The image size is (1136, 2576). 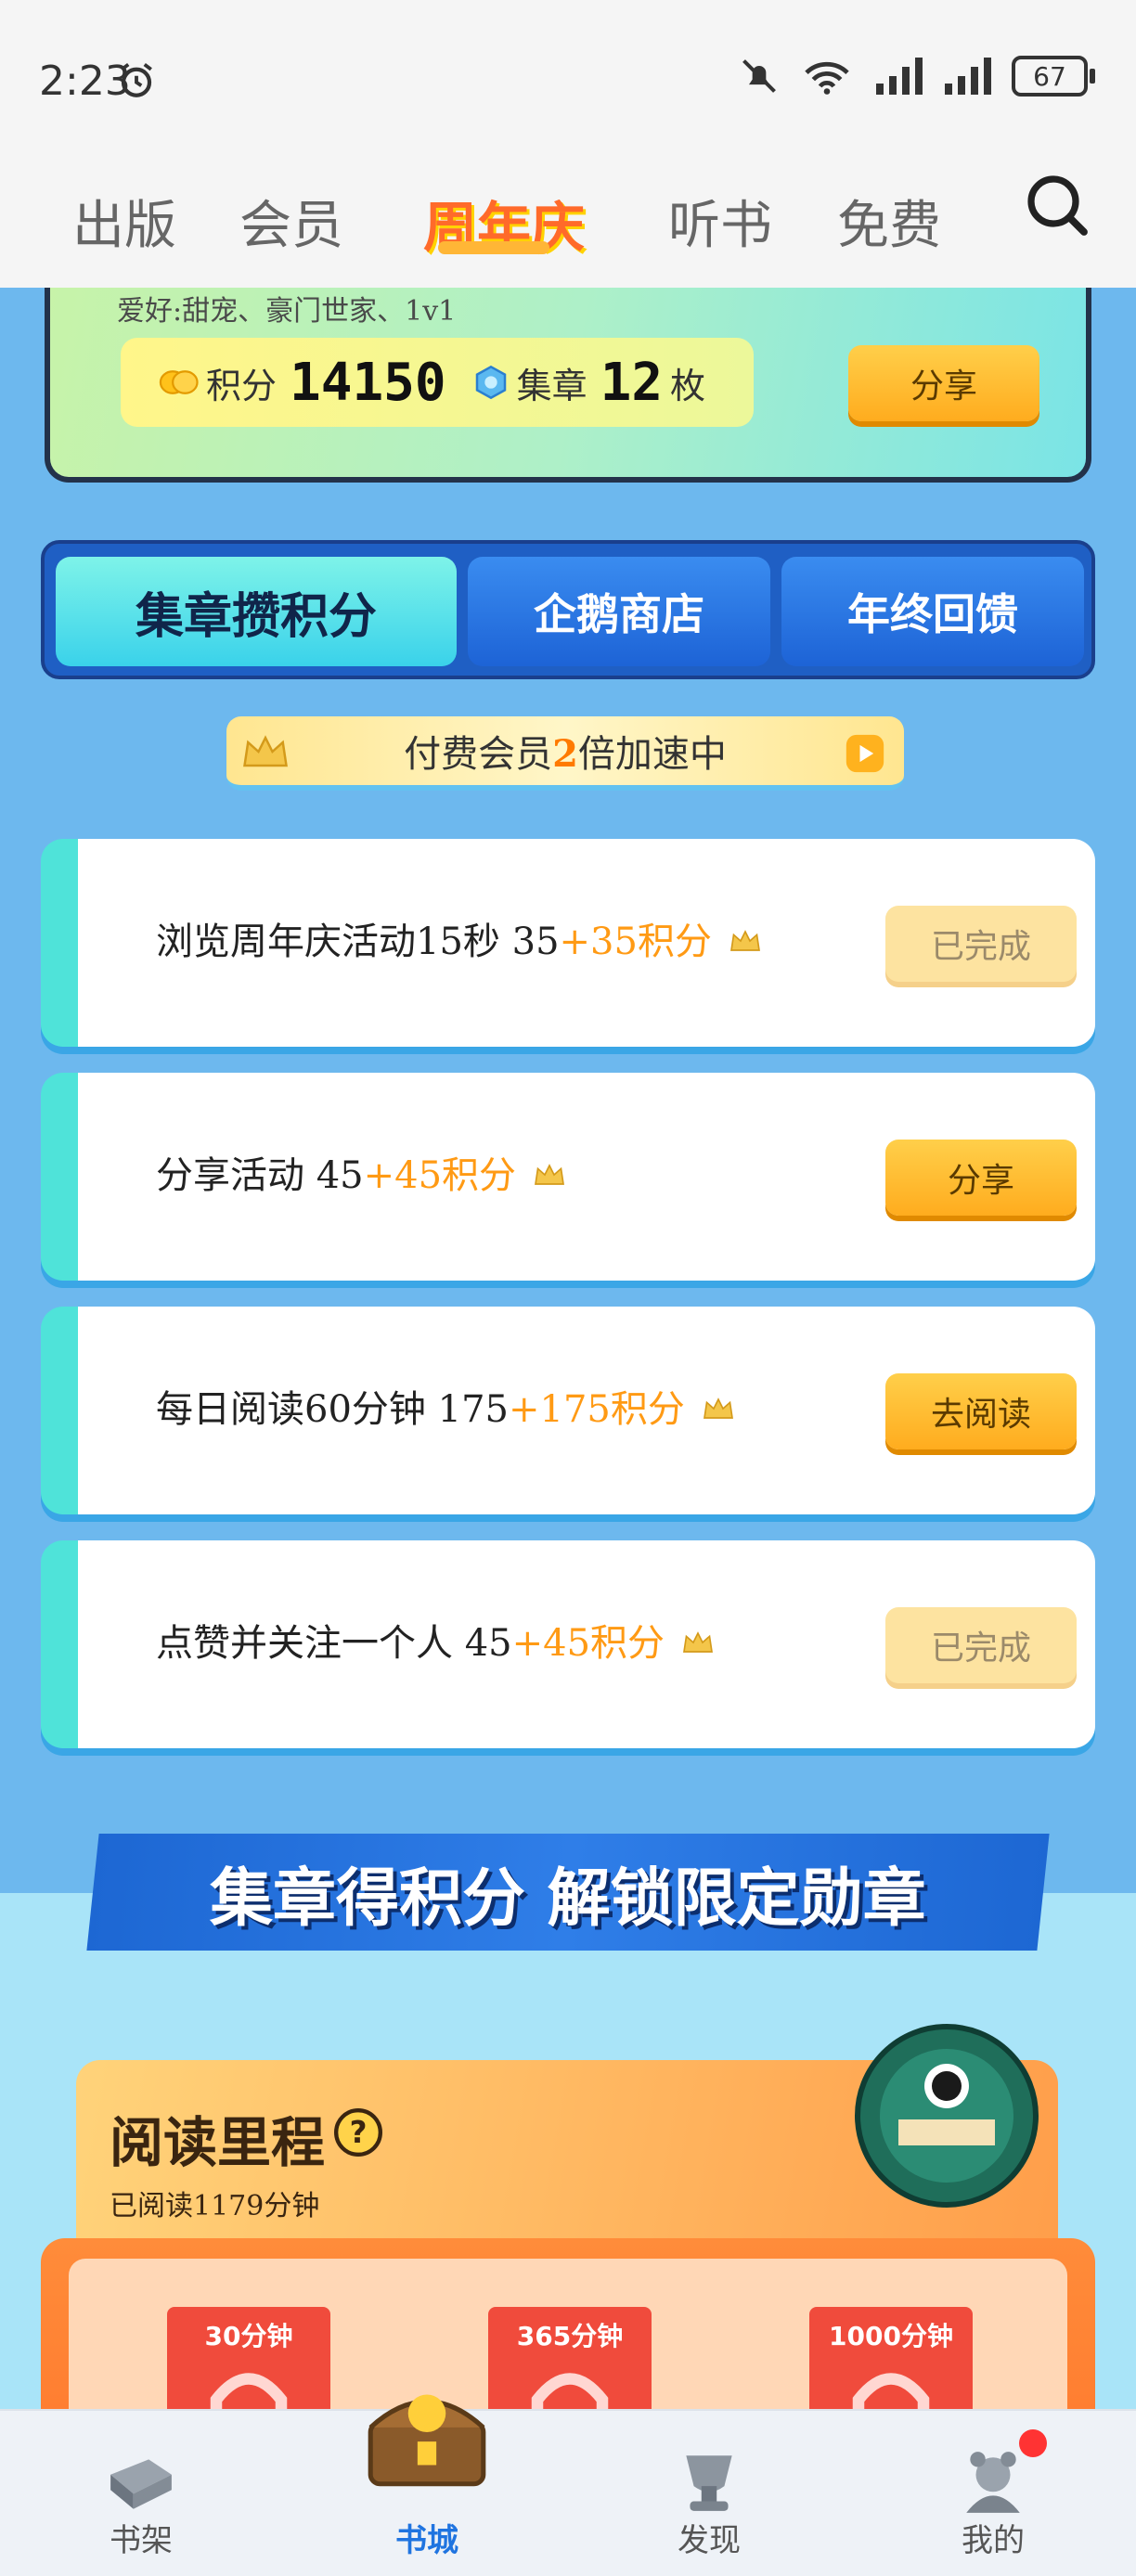 What do you see at coordinates (688, 386) in the screenshot?
I see `stamps-unit: 枚` at bounding box center [688, 386].